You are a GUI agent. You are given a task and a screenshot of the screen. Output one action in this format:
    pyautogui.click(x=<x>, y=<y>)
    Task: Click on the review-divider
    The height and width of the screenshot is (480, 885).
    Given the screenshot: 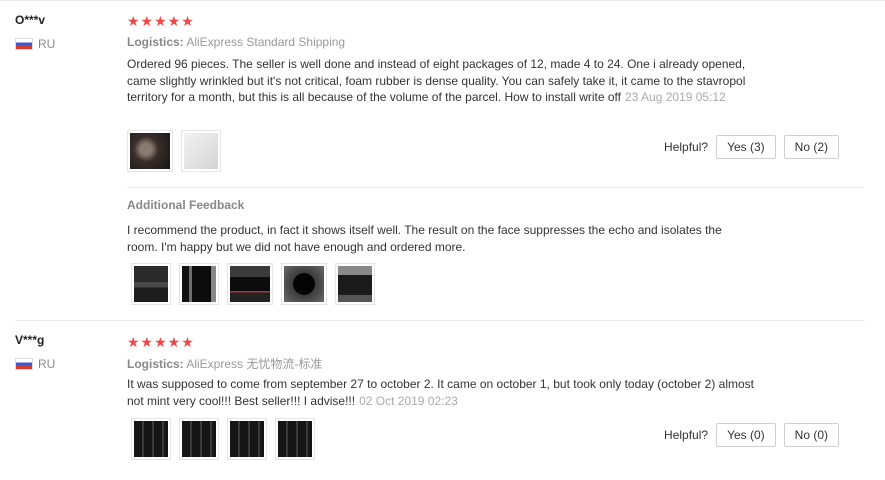 What is the action you would take?
    pyautogui.click(x=440, y=320)
    